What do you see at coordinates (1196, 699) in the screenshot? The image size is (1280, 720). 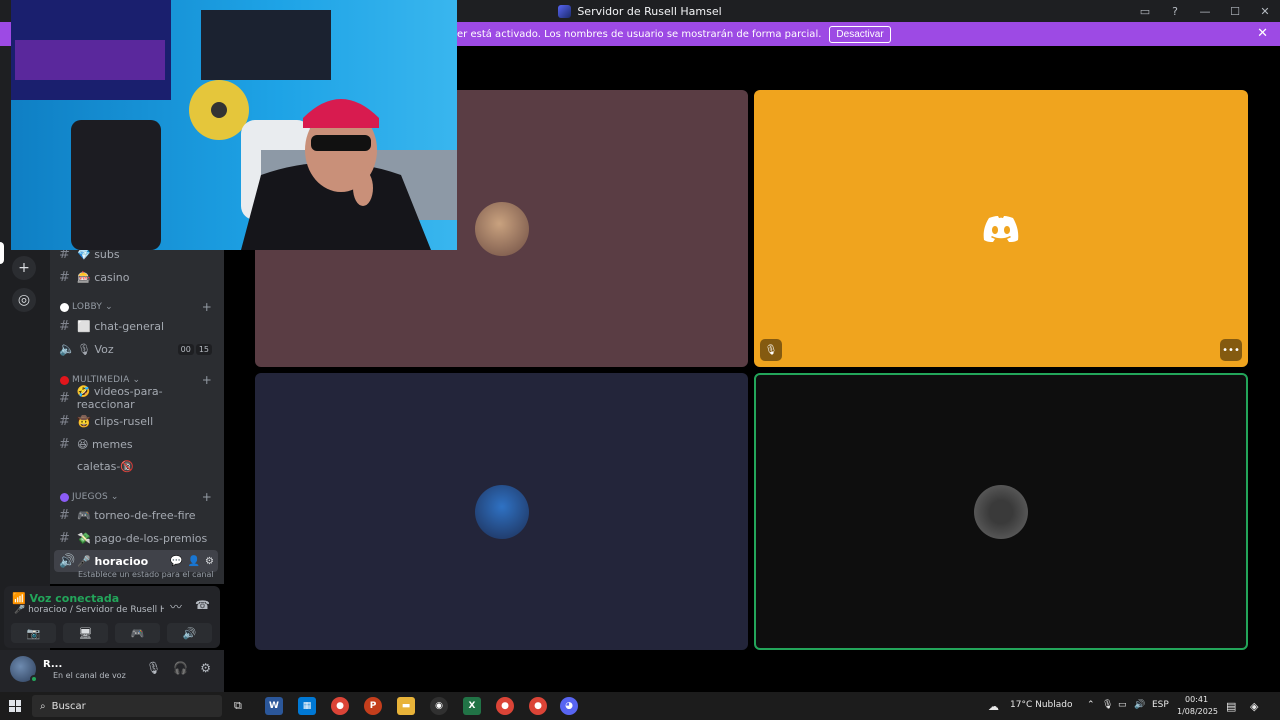 I see `clock-time: 00:41` at bounding box center [1196, 699].